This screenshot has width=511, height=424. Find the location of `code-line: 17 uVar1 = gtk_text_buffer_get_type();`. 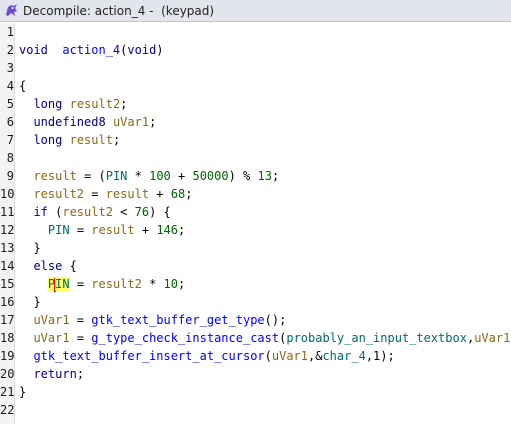

code-line: 17 uVar1 = gtk_text_buffer_get_type(); is located at coordinates (255, 320).